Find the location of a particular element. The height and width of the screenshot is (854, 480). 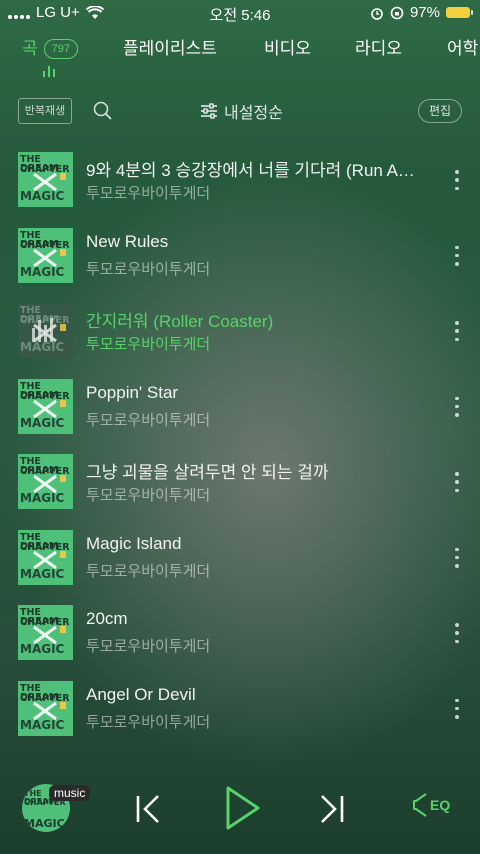

eq-label: EQ is located at coordinates (440, 805).